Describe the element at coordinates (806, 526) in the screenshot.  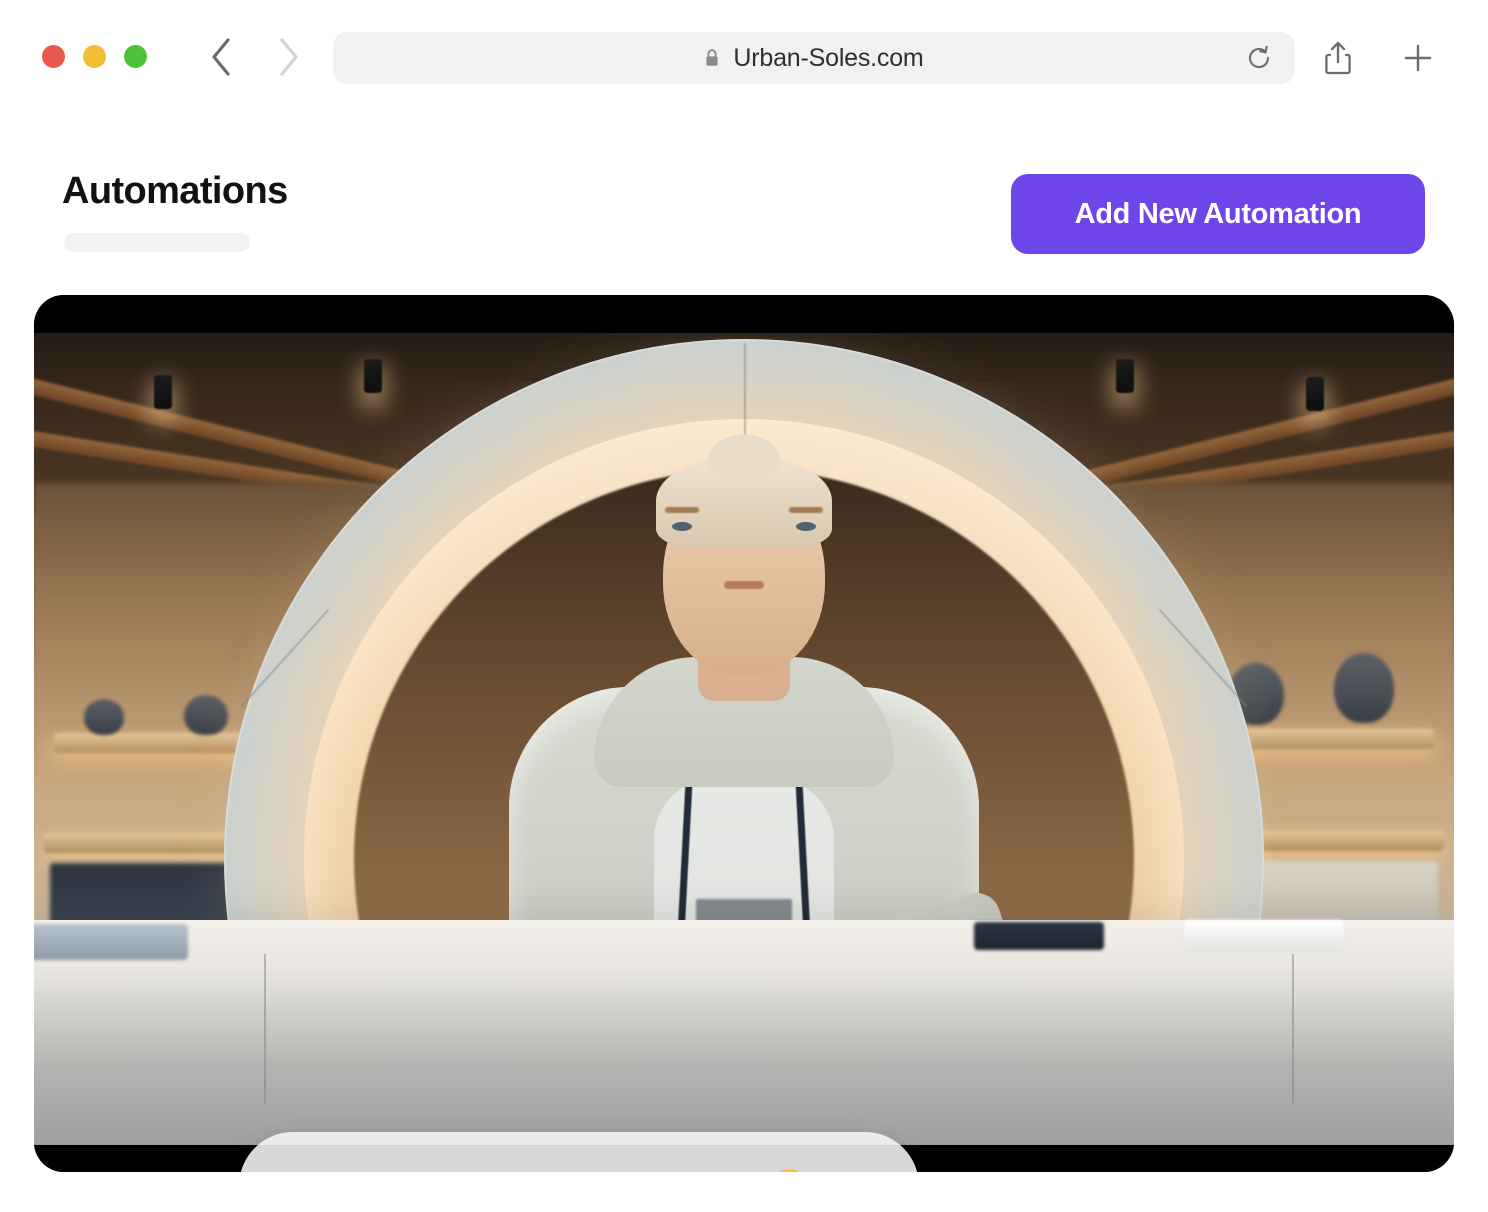
I see `eye-right` at that location.